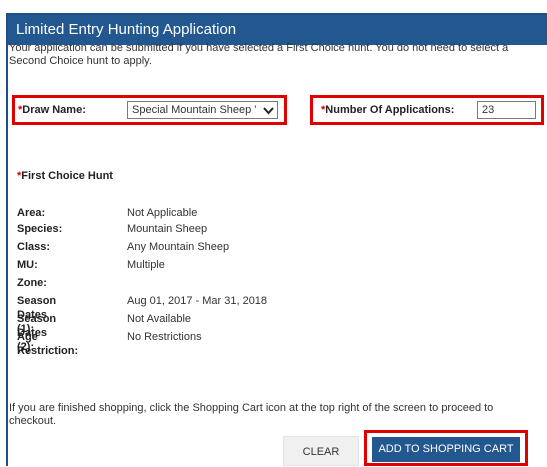 The width and height of the screenshot is (547, 467). Describe the element at coordinates (27, 265) in the screenshot. I see `detail-key: MU:` at that location.